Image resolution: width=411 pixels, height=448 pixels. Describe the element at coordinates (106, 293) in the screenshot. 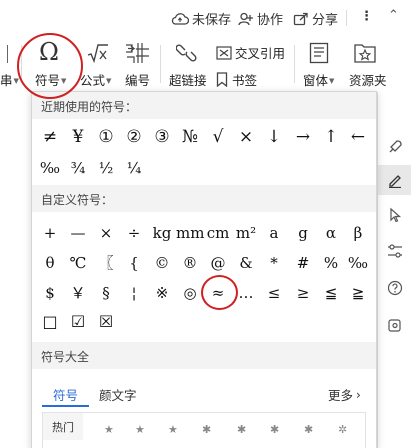

I see `symbol-cell: §` at that location.